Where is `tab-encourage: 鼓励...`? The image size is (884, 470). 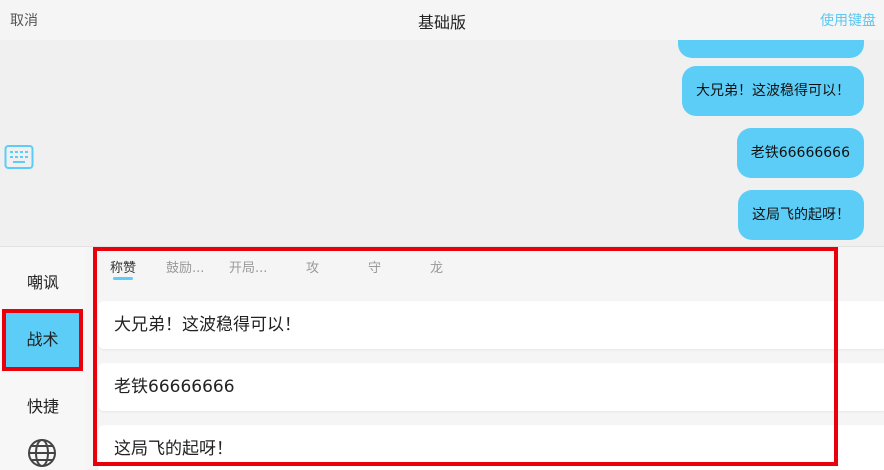
tab-encourage: 鼓励... is located at coordinates (185, 266).